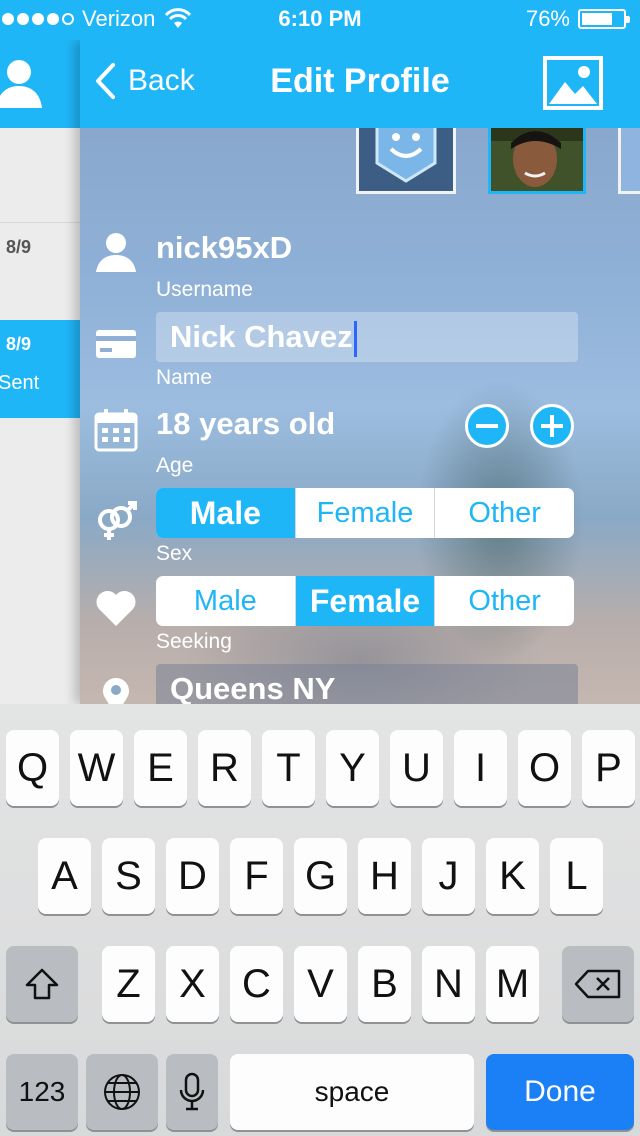 The image size is (640, 1136). I want to click on space-key: space, so click(352, 1092).